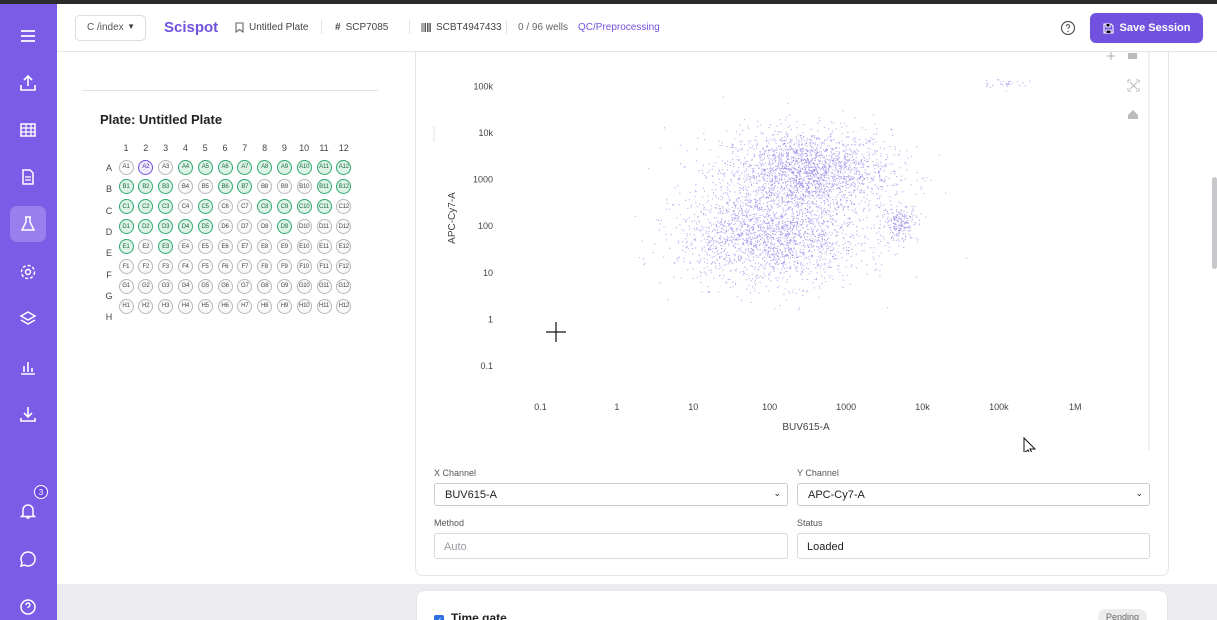 The width and height of the screenshot is (1217, 620). Describe the element at coordinates (1133, 114) in the screenshot. I see `home-icon` at that location.